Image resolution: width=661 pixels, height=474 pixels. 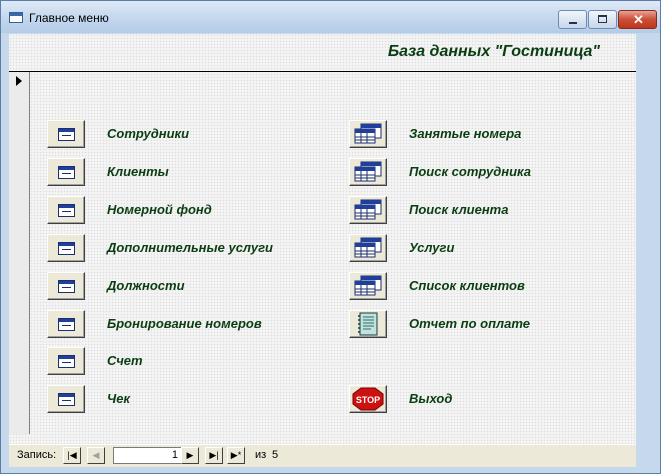 I want to click on menu-item-bookings: Бронирование номеров, so click(x=177, y=324).